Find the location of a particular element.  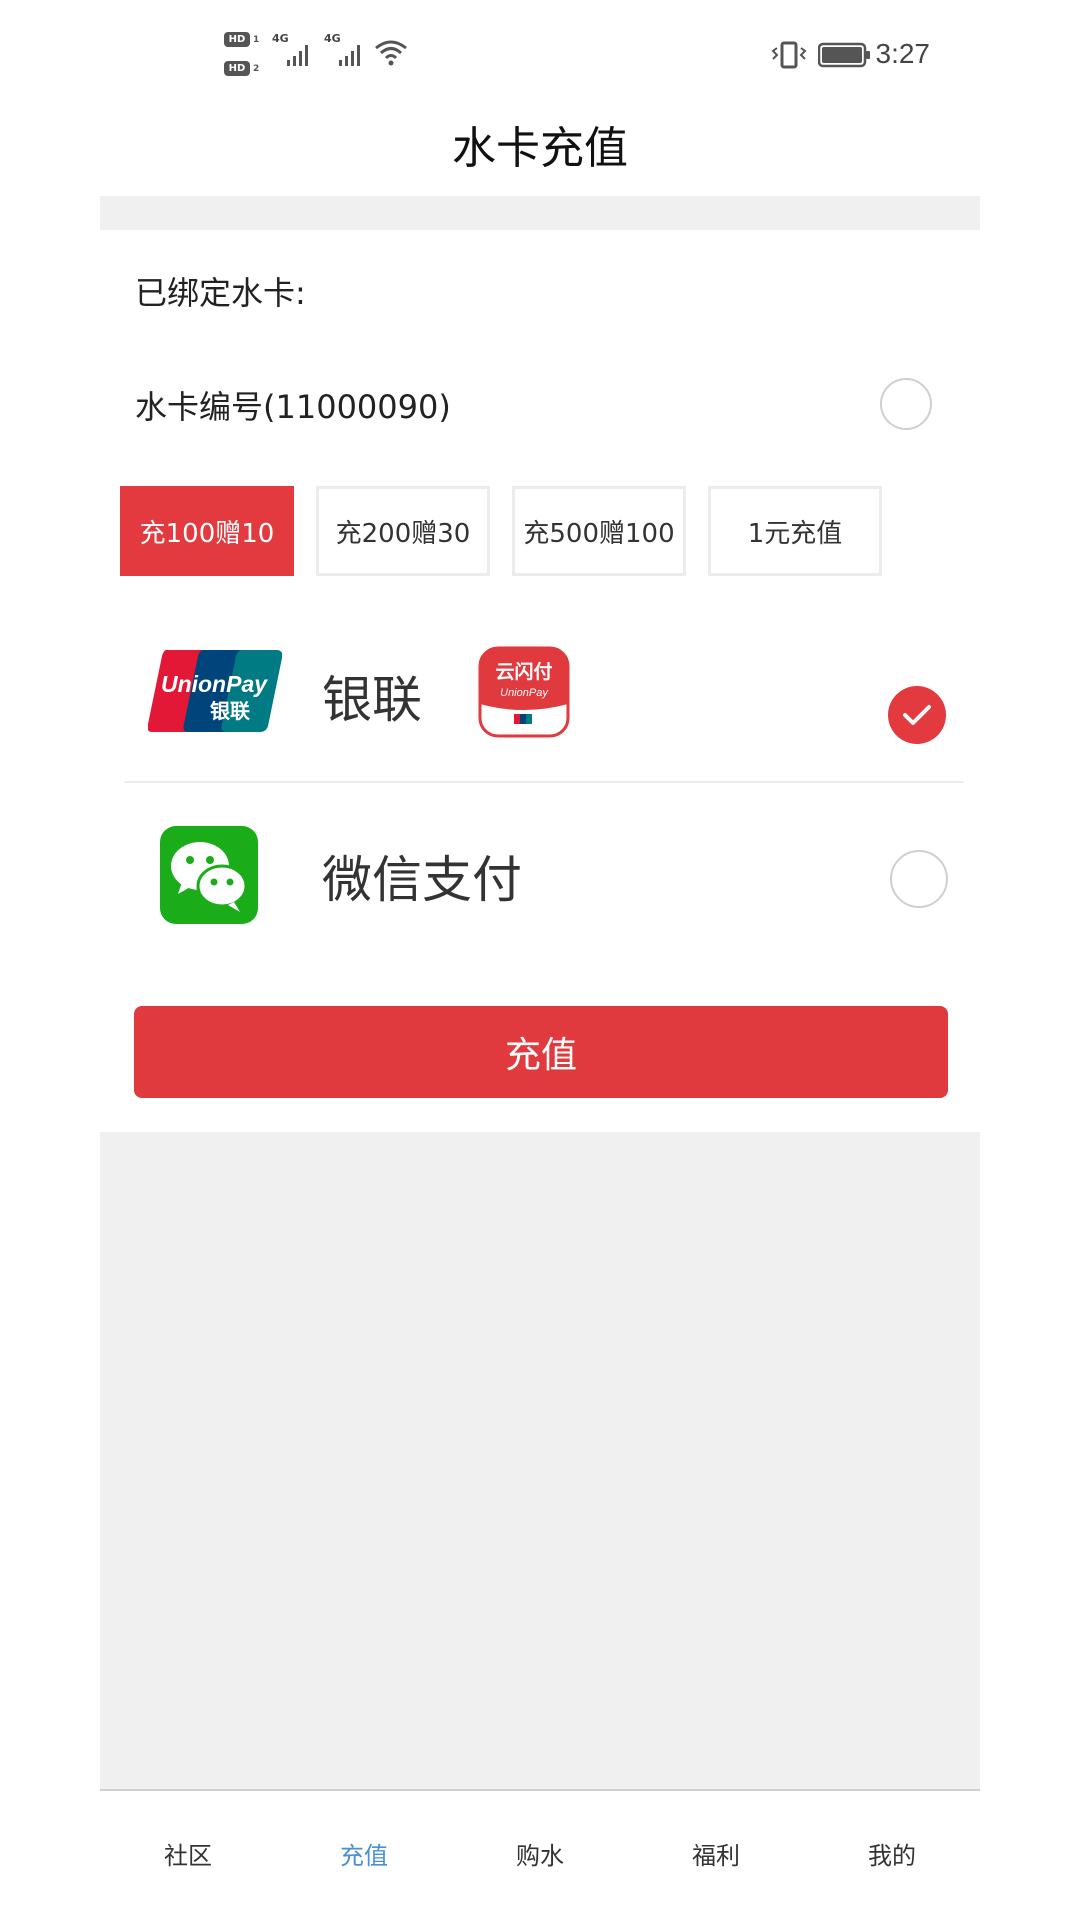

quickpass-icon: 云闪付 UnionPay is located at coordinates (524, 692).